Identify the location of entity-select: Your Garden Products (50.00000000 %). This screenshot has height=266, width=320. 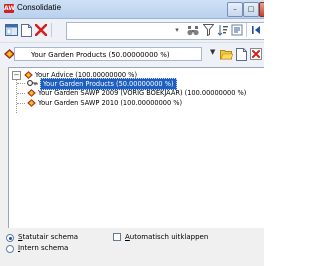
(108, 54).